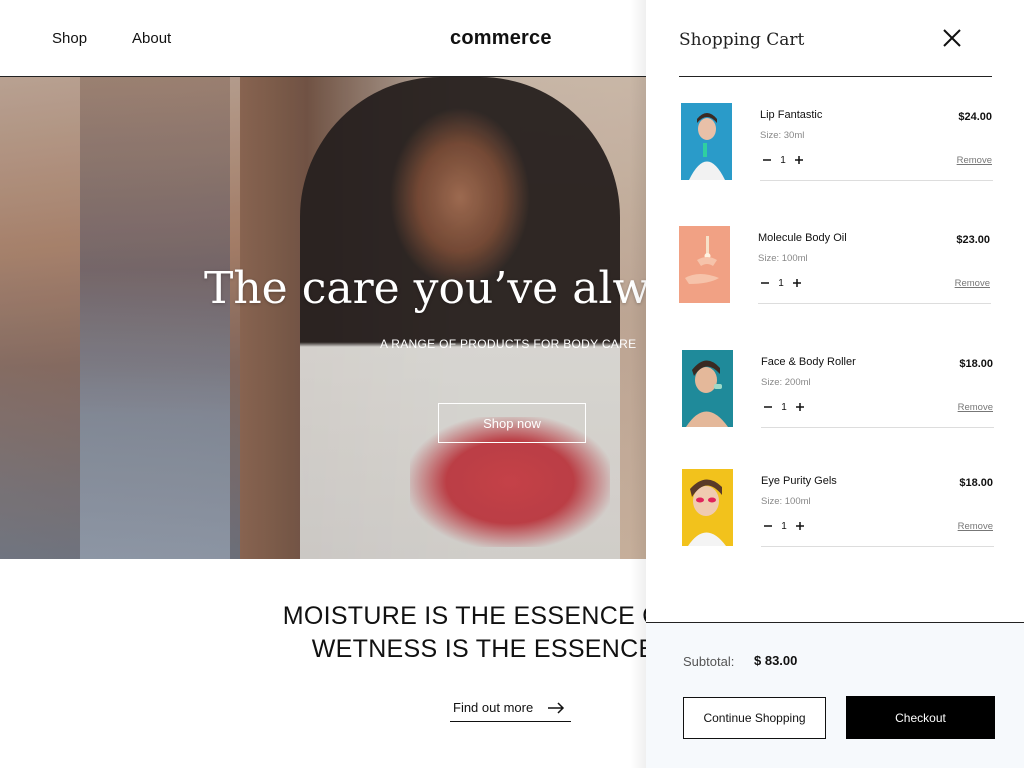 The width and height of the screenshot is (1024, 768). I want to click on shop-now-button: Shop now, so click(512, 423).